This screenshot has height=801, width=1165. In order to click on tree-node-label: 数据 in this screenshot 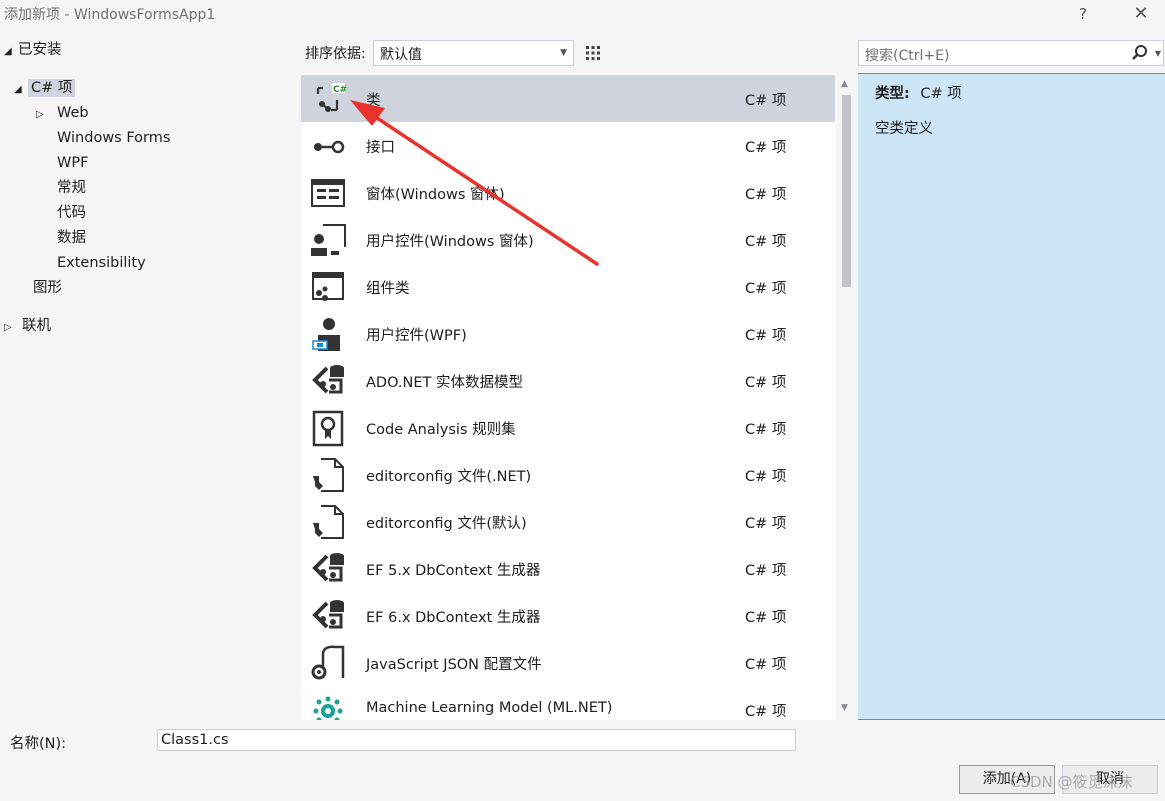, I will do `click(71, 238)`.